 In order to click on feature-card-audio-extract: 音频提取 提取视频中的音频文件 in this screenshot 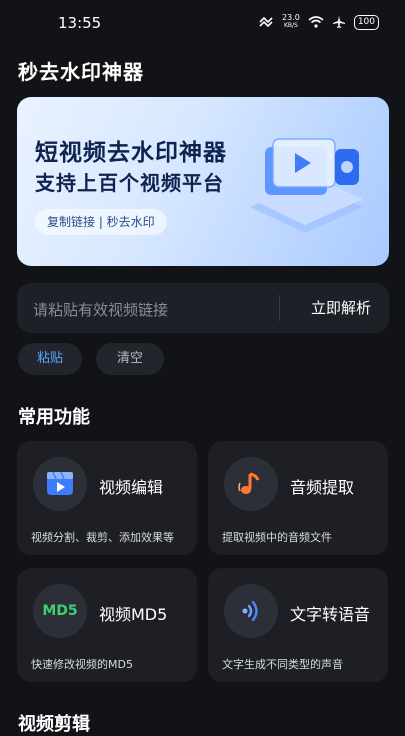, I will do `click(298, 498)`.